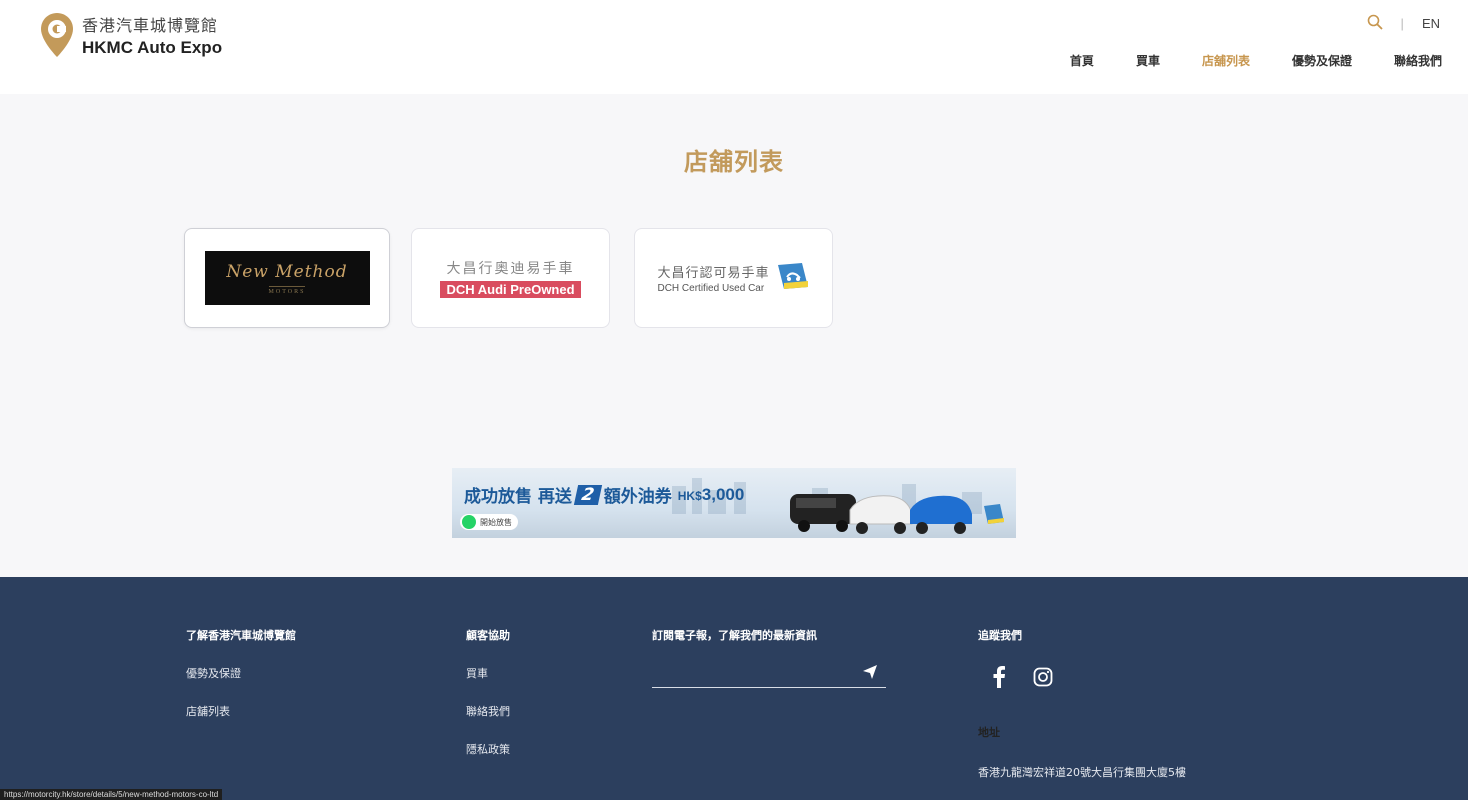 The width and height of the screenshot is (1468, 800). I want to click on new-method-script: New Method, so click(287, 271).